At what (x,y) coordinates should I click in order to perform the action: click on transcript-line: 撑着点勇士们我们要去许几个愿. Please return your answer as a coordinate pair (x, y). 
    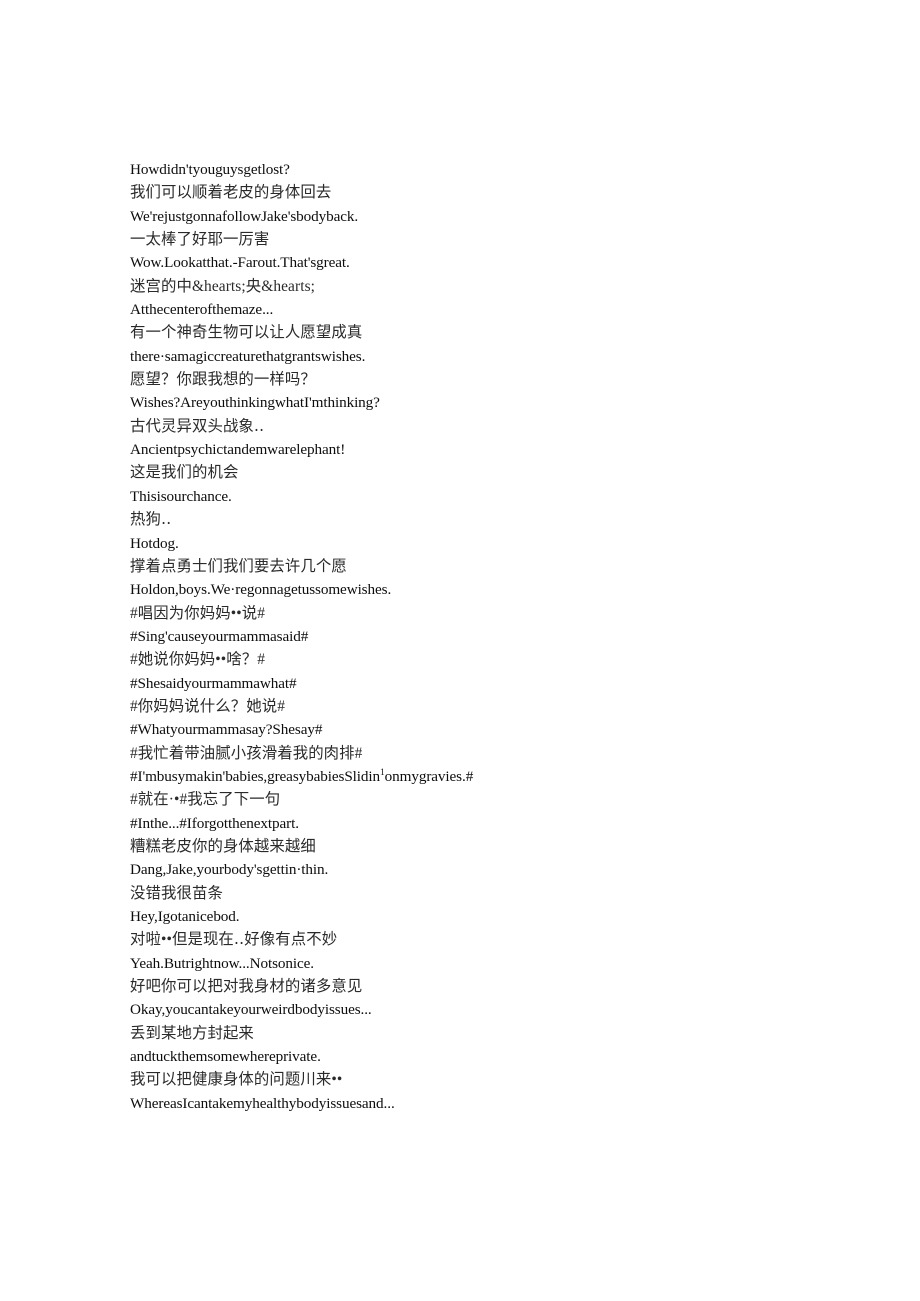
    Looking at the image, I should click on (238, 566).